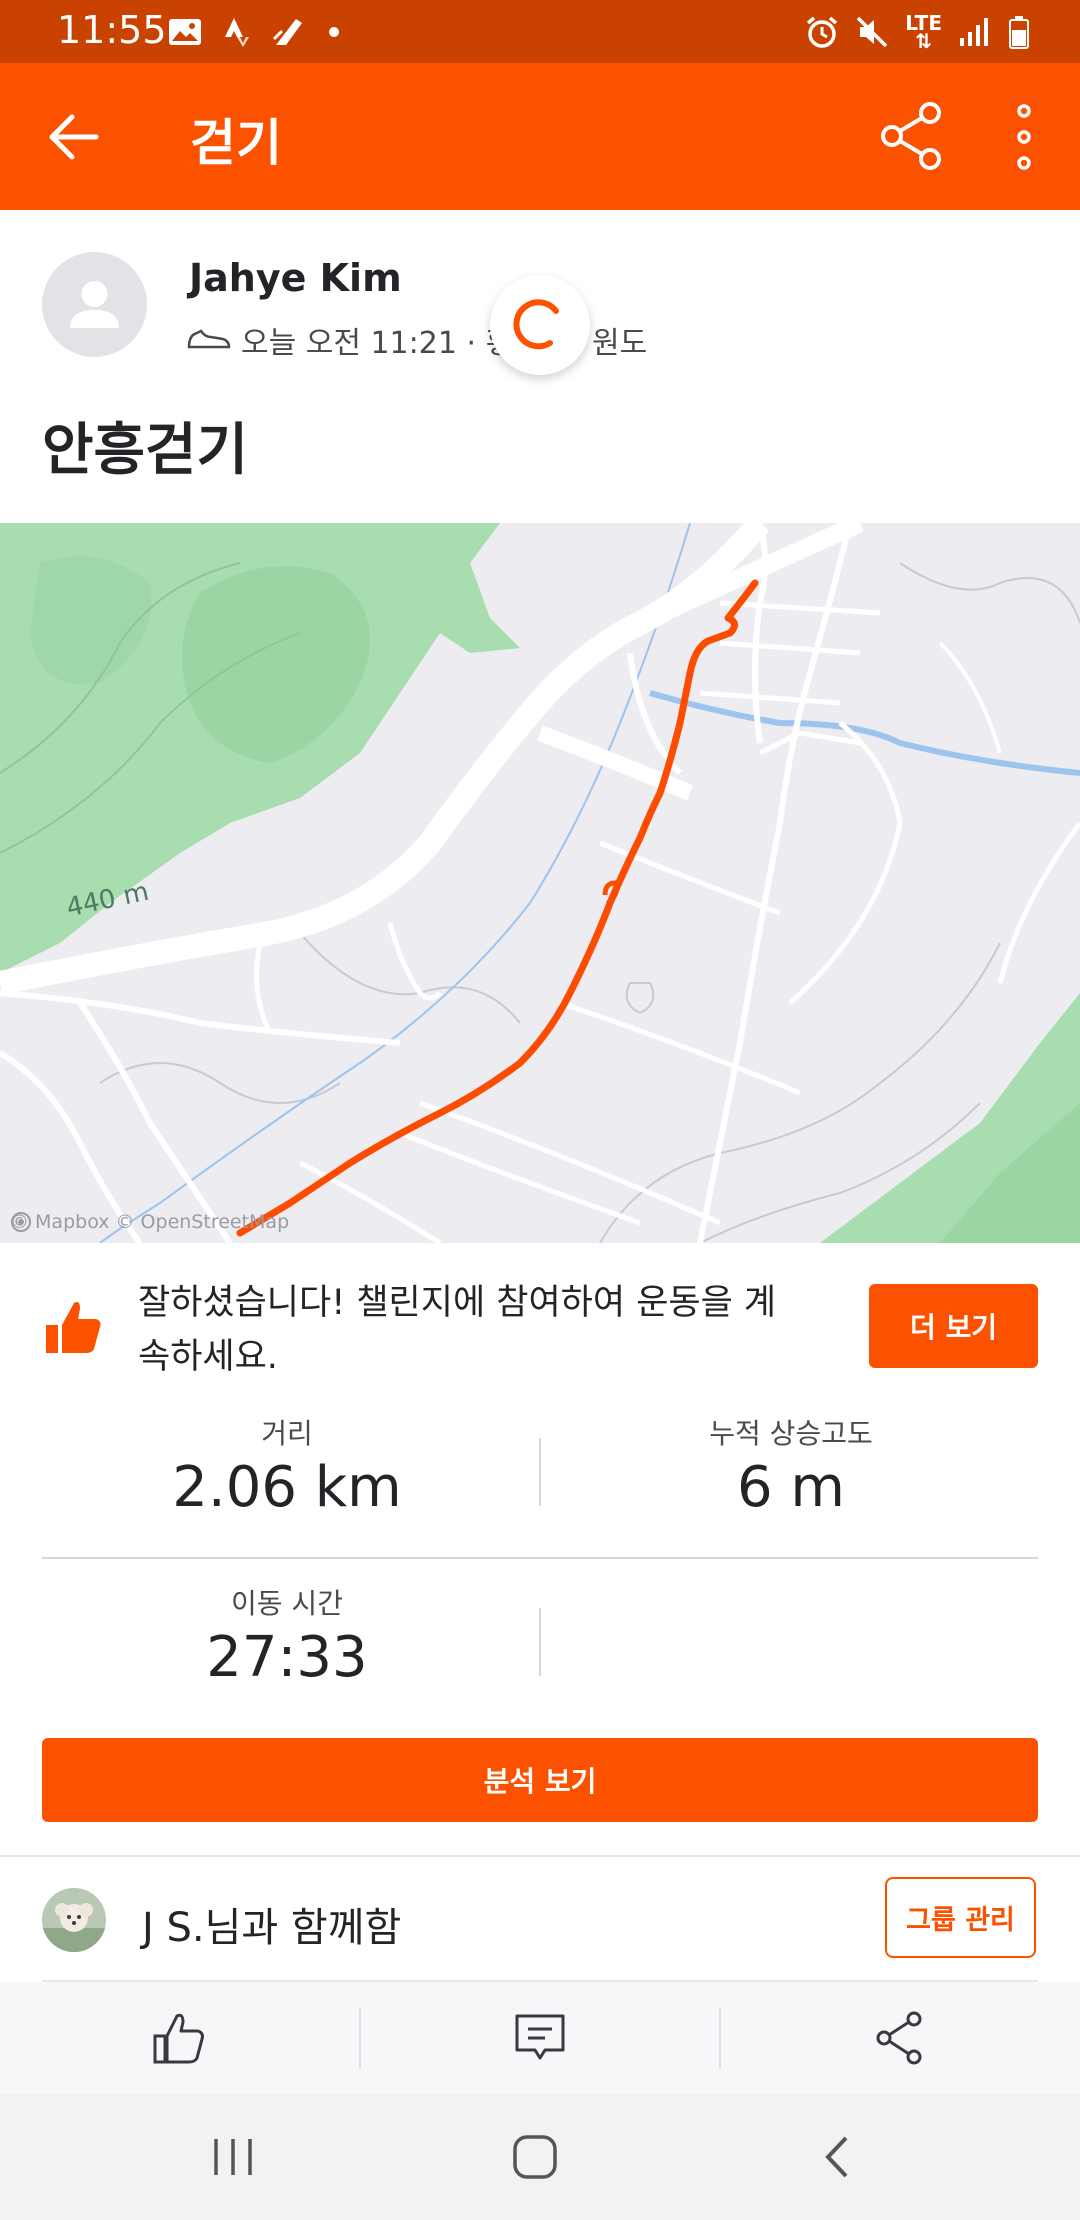  I want to click on comment-icon, so click(540, 2037).